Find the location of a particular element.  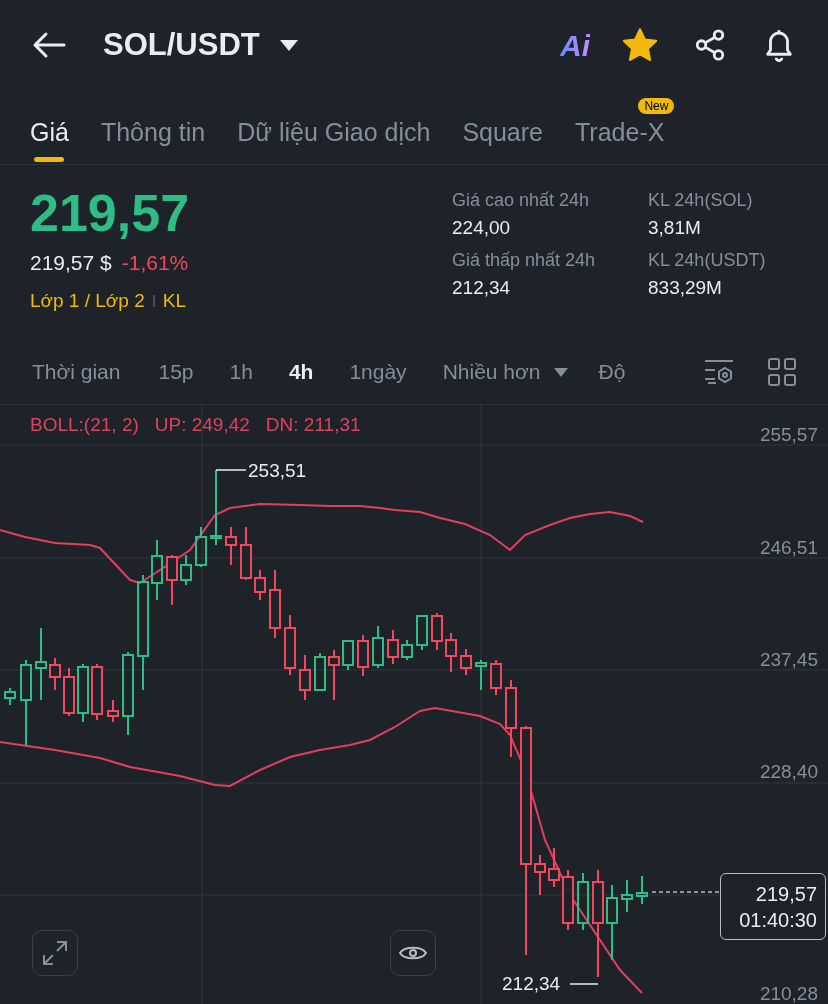

tab-underline is located at coordinates (49, 159).